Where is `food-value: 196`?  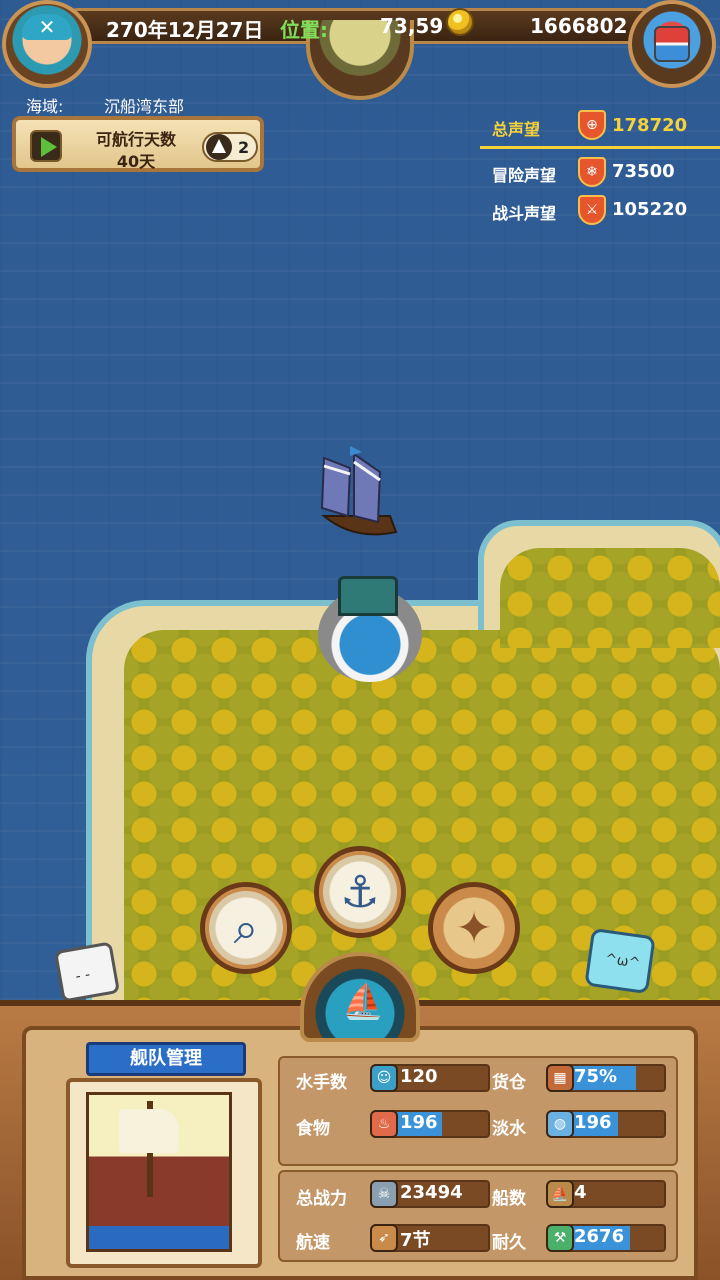 food-value: 196 is located at coordinates (419, 1122).